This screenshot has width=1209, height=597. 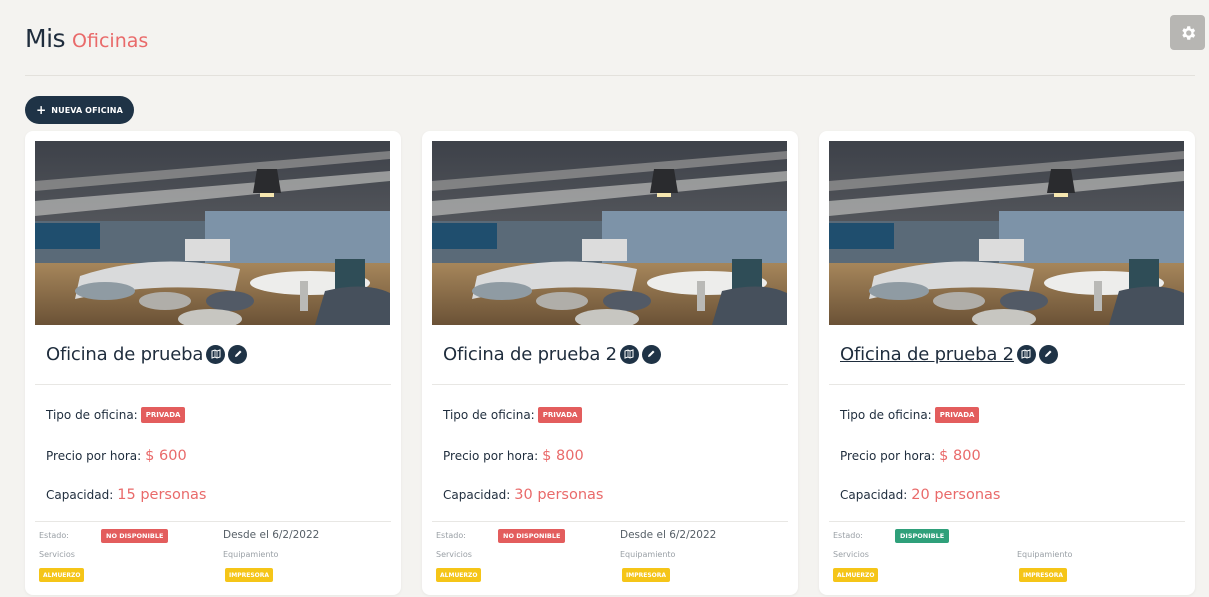 What do you see at coordinates (41, 110) in the screenshot?
I see `plus-icon: +` at bounding box center [41, 110].